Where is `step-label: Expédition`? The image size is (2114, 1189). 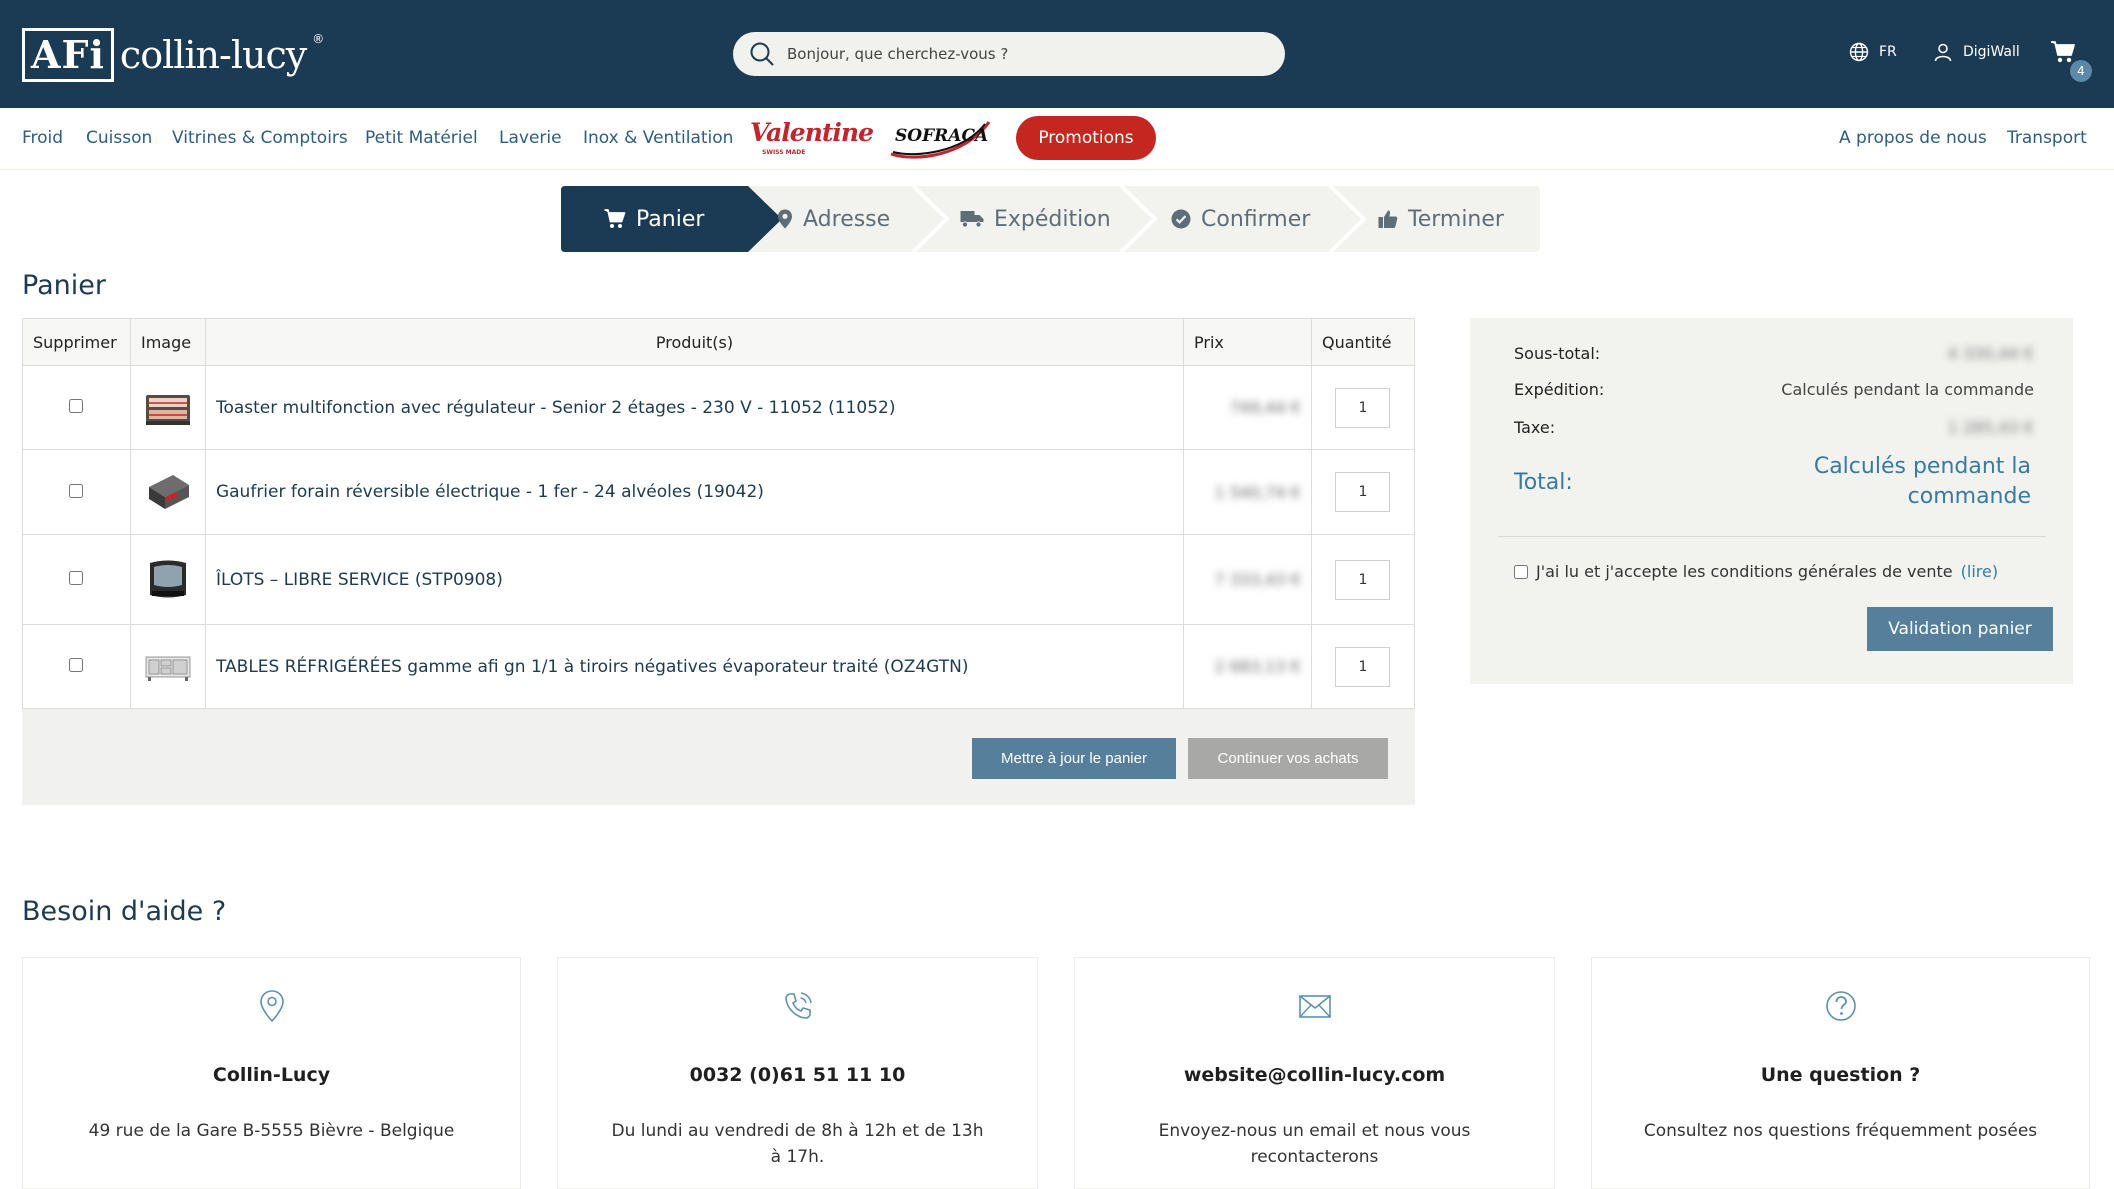
step-label: Expédition is located at coordinates (1052, 219).